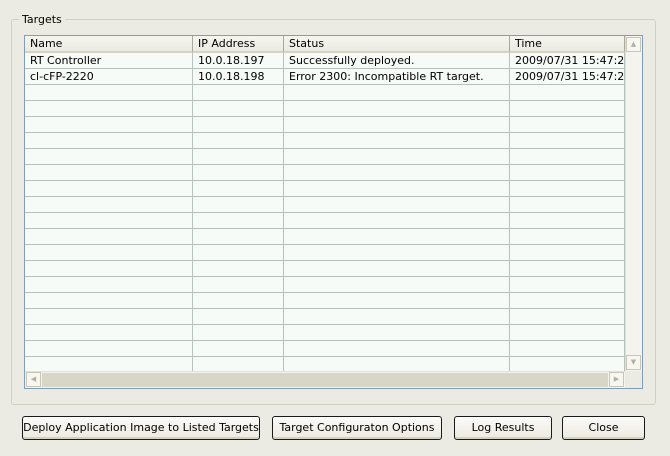 The height and width of the screenshot is (456, 670). What do you see at coordinates (238, 60) in the screenshot?
I see `cell-ip-address: 10.0.18.197` at bounding box center [238, 60].